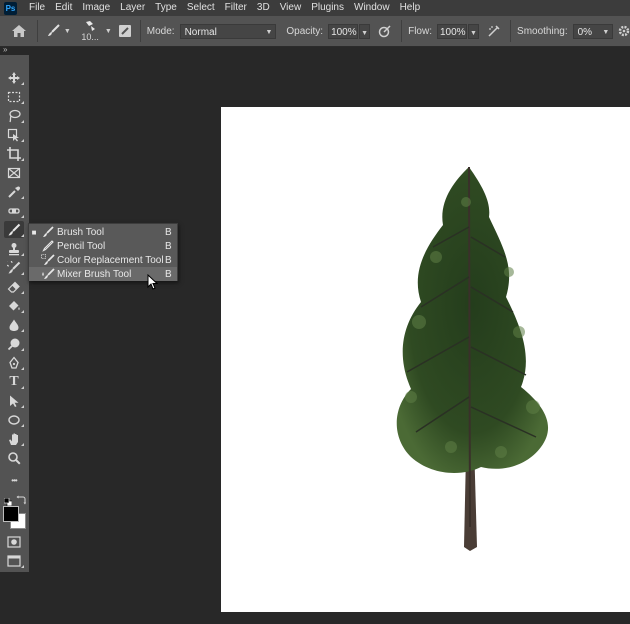 The height and width of the screenshot is (624, 630). I want to click on edit-toolbar: •••, so click(14, 480).